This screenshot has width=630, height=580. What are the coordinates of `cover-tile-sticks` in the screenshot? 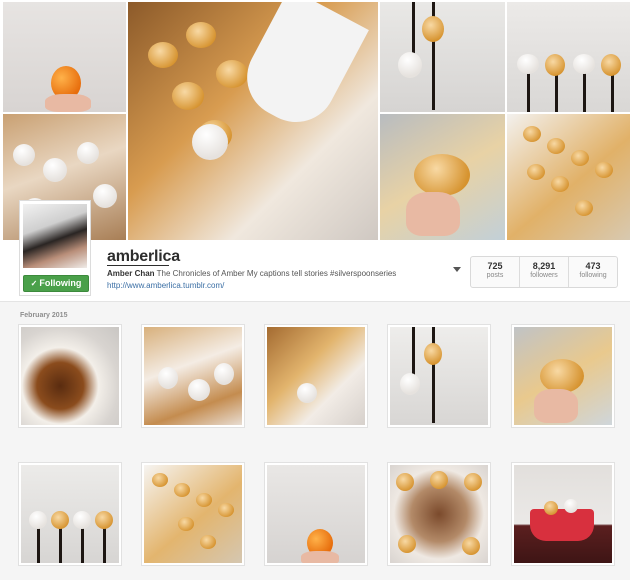 It's located at (442, 57).